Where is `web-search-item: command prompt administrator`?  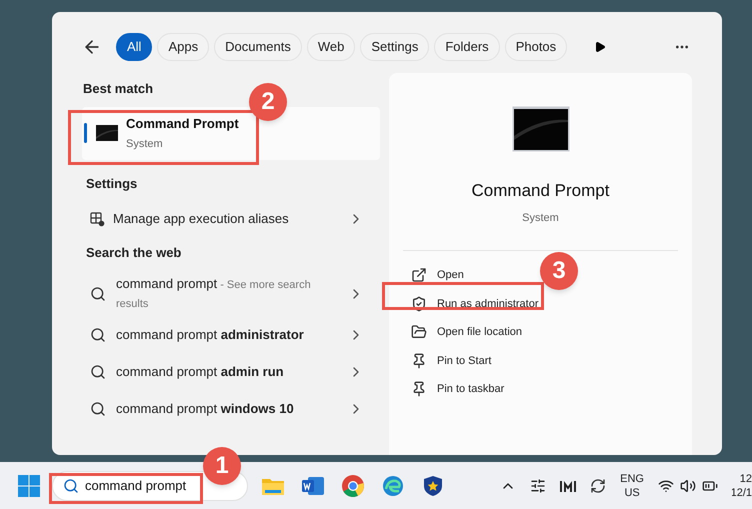
web-search-item: command prompt administrator is located at coordinates (231, 335).